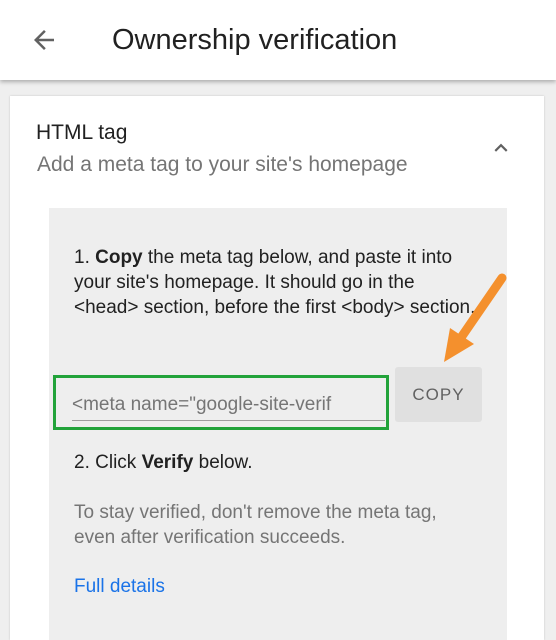  I want to click on back-button, so click(44, 40).